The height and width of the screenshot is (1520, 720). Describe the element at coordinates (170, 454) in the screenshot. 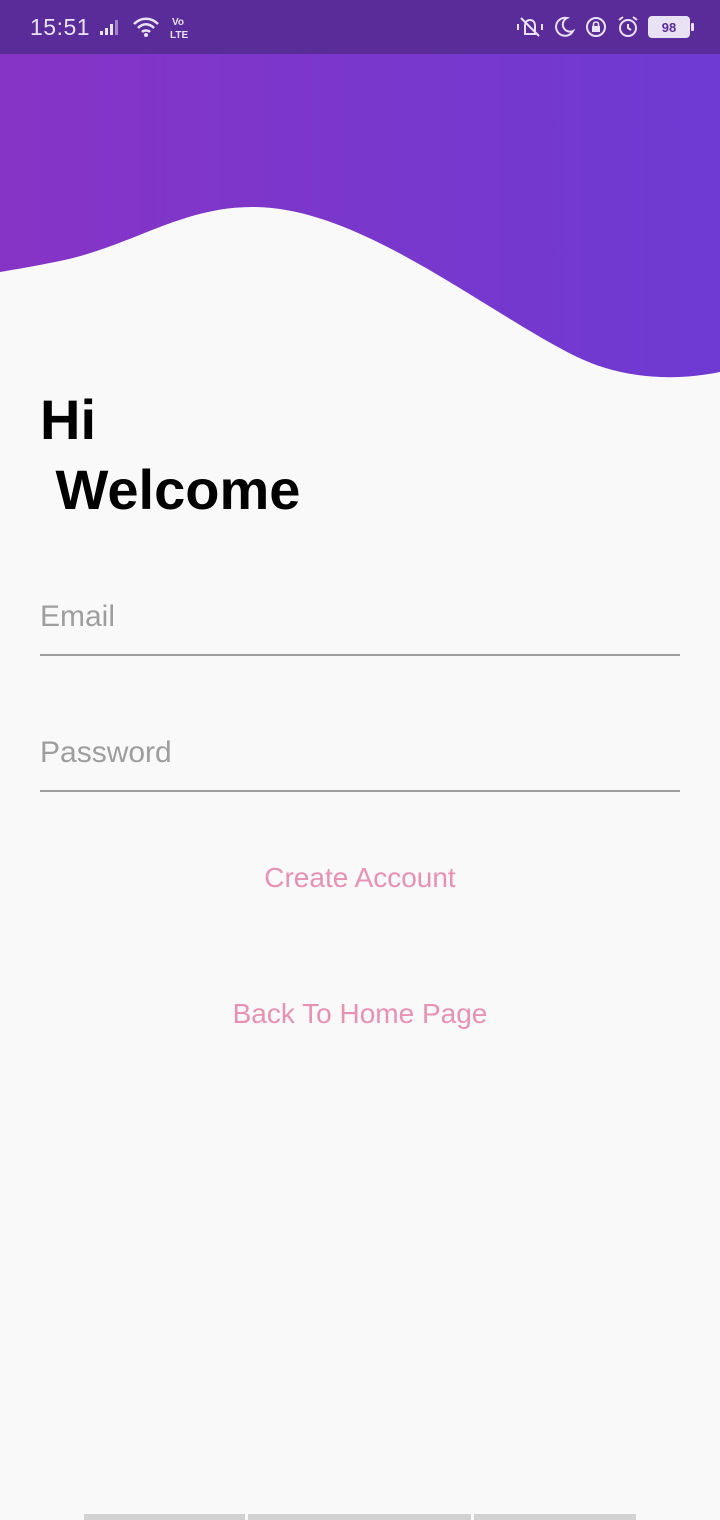

I see `welcome-heading: Hi Welcome` at that location.